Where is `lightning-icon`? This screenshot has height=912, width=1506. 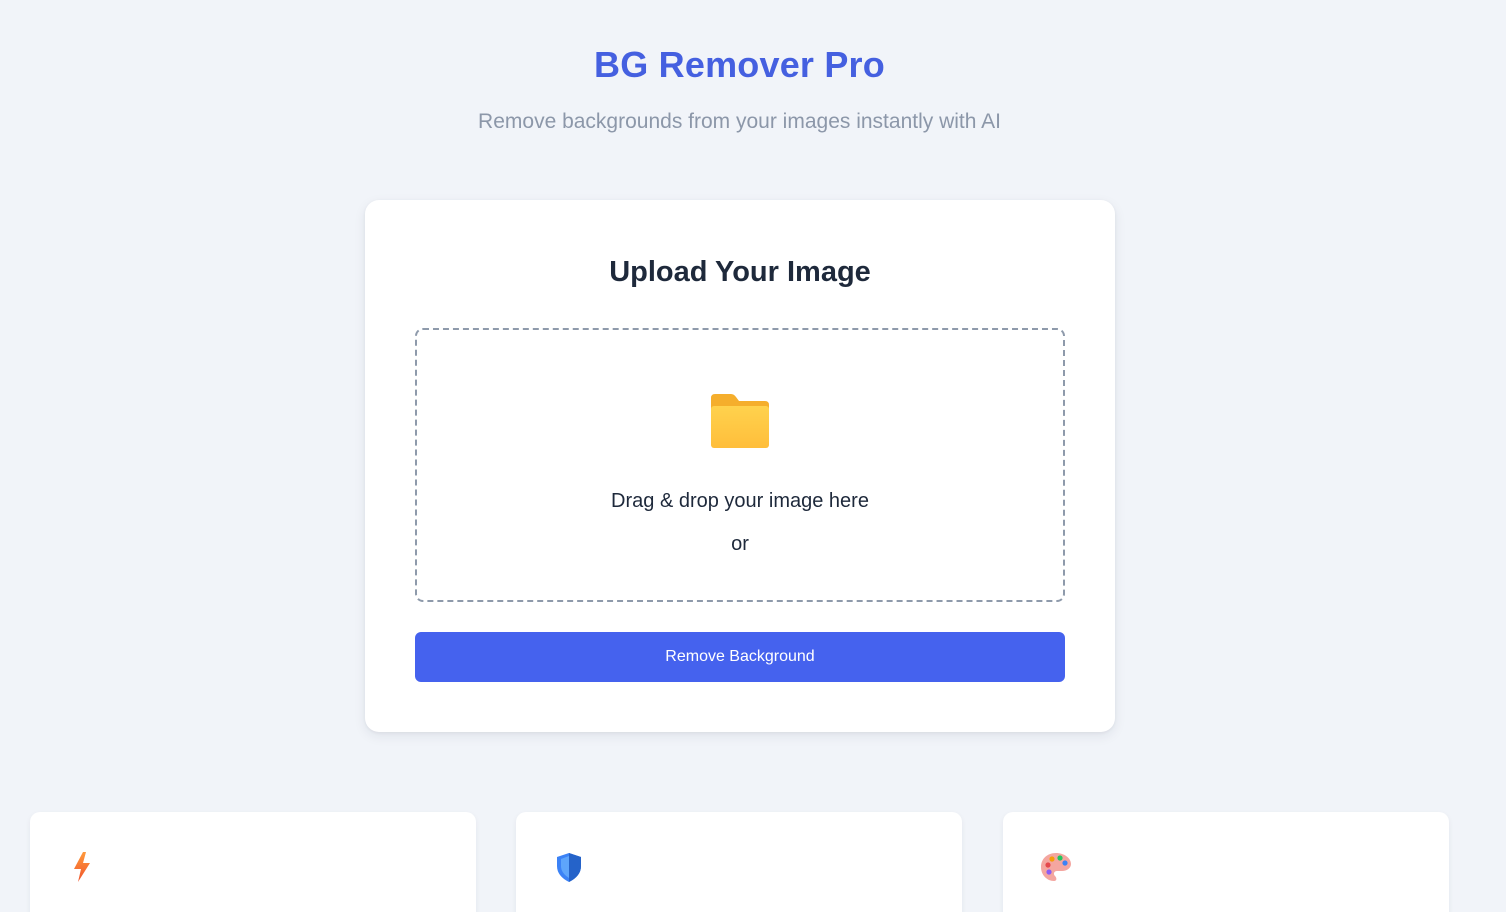 lightning-icon is located at coordinates (82, 867).